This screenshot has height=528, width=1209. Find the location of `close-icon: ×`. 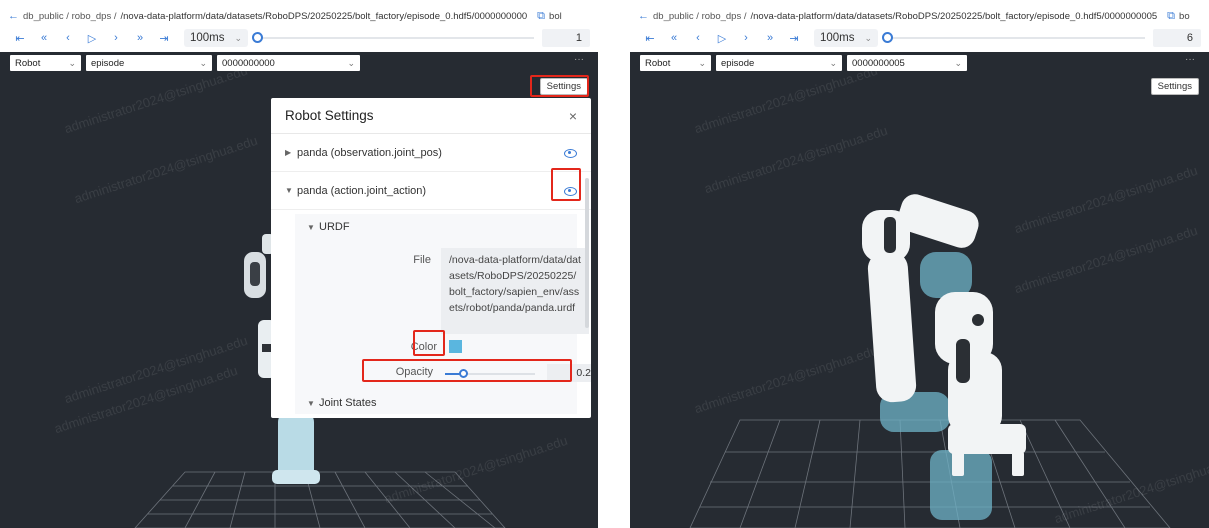

close-icon: × is located at coordinates (573, 116).